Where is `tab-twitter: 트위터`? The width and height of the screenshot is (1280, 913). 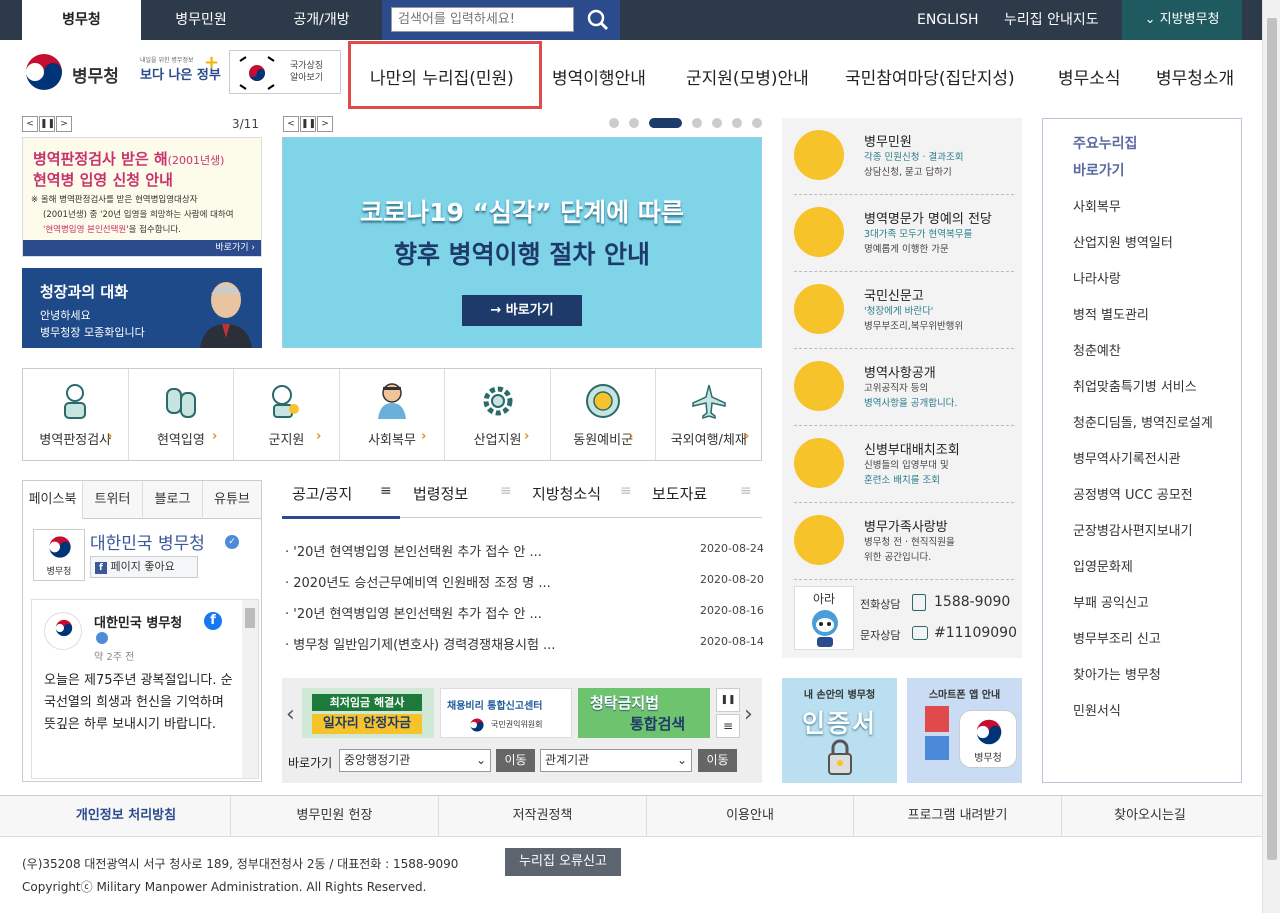
tab-twitter: 트위터 is located at coordinates (113, 500).